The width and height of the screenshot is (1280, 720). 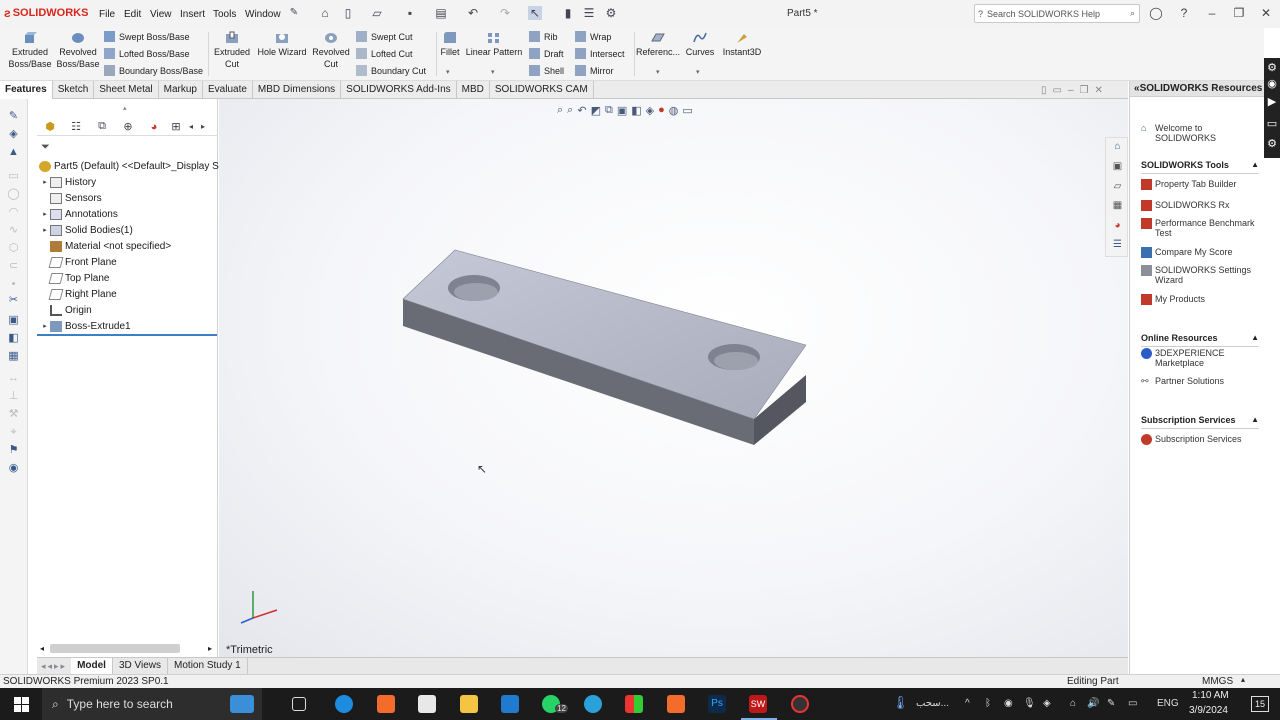 I want to click on fillet-button: Fillet, so click(x=450, y=44).